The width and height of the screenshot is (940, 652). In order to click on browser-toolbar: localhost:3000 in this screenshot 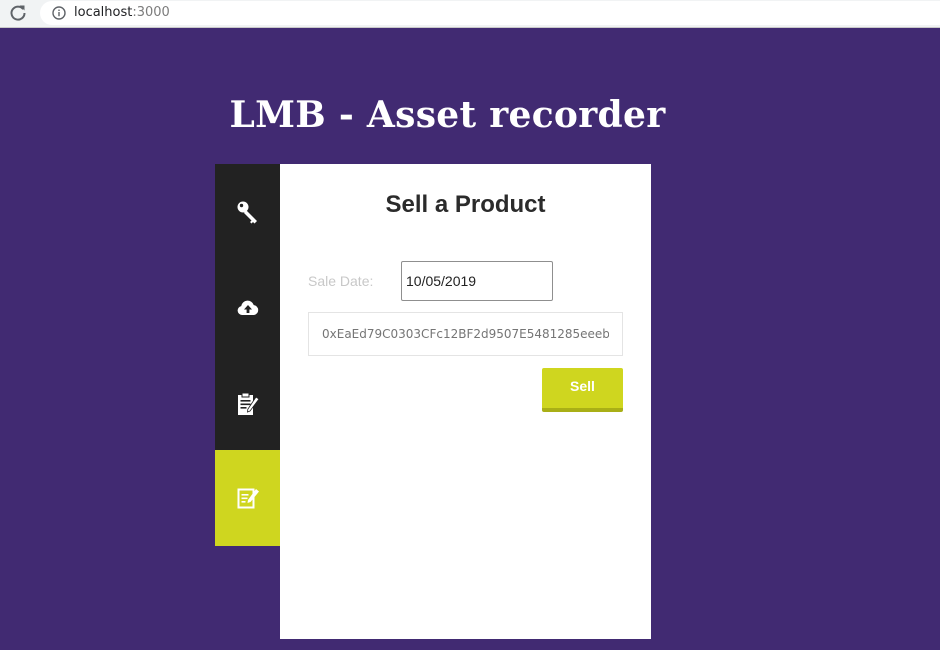, I will do `click(470, 14)`.